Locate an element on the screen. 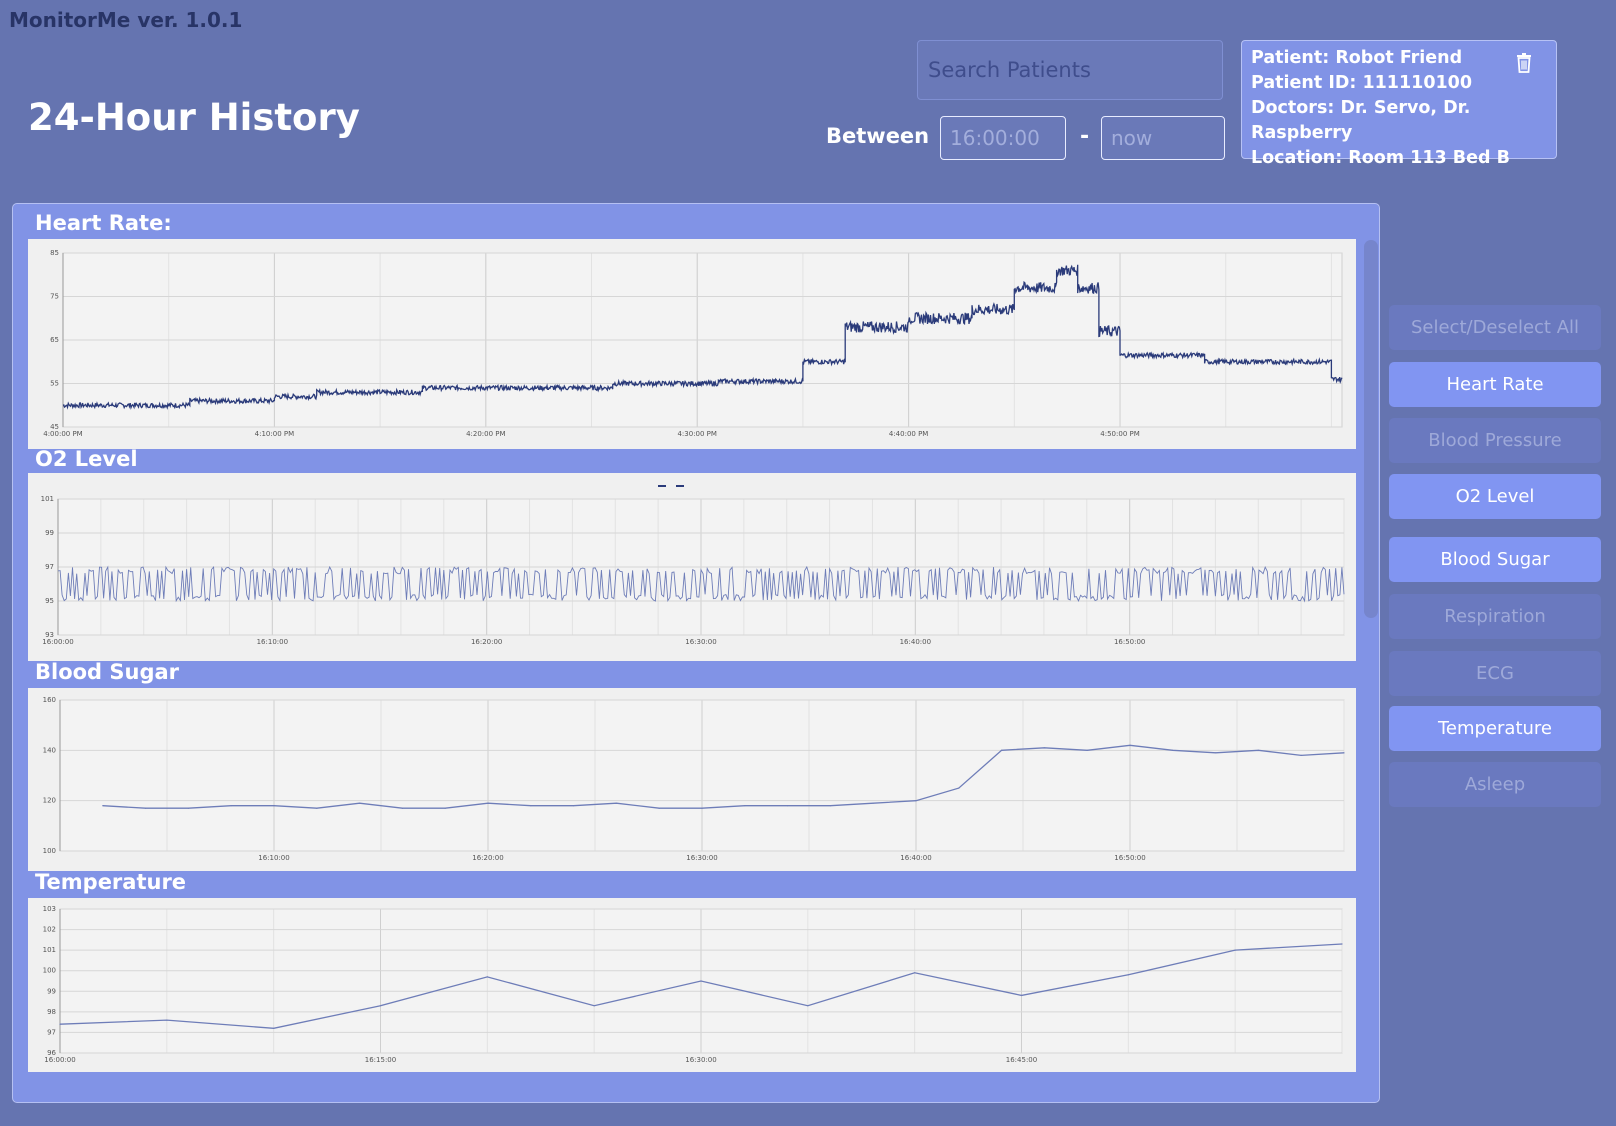  page-title: 24-Hour History is located at coordinates (194, 117).